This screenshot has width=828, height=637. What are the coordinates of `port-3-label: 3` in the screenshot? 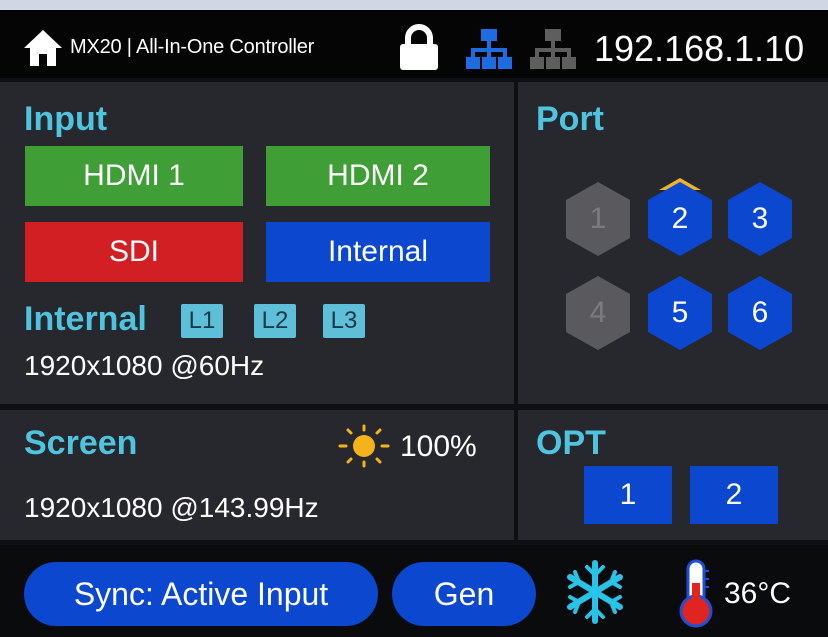 It's located at (760, 218).